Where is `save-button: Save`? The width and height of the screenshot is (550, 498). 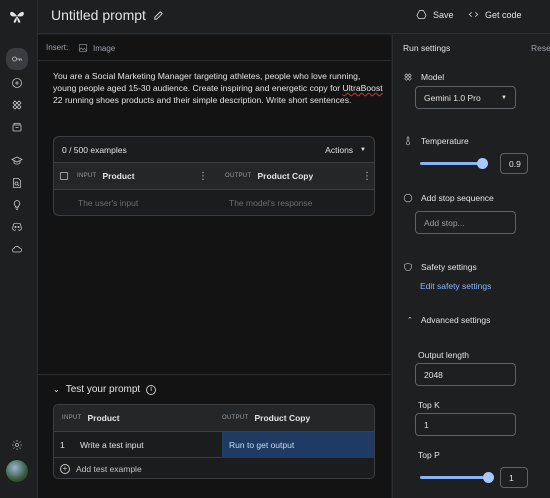
save-button: Save is located at coordinates (435, 14).